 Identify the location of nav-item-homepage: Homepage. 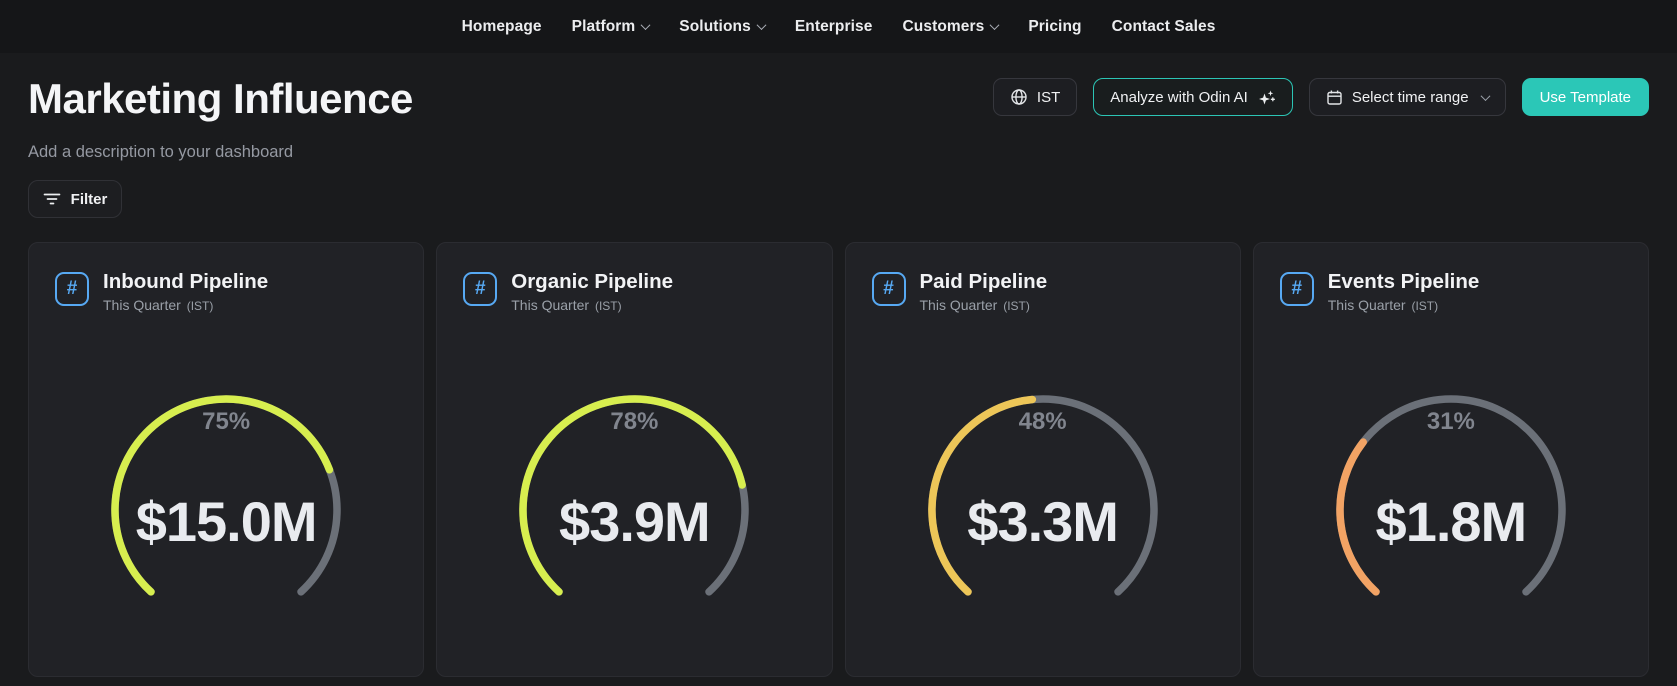
(502, 27).